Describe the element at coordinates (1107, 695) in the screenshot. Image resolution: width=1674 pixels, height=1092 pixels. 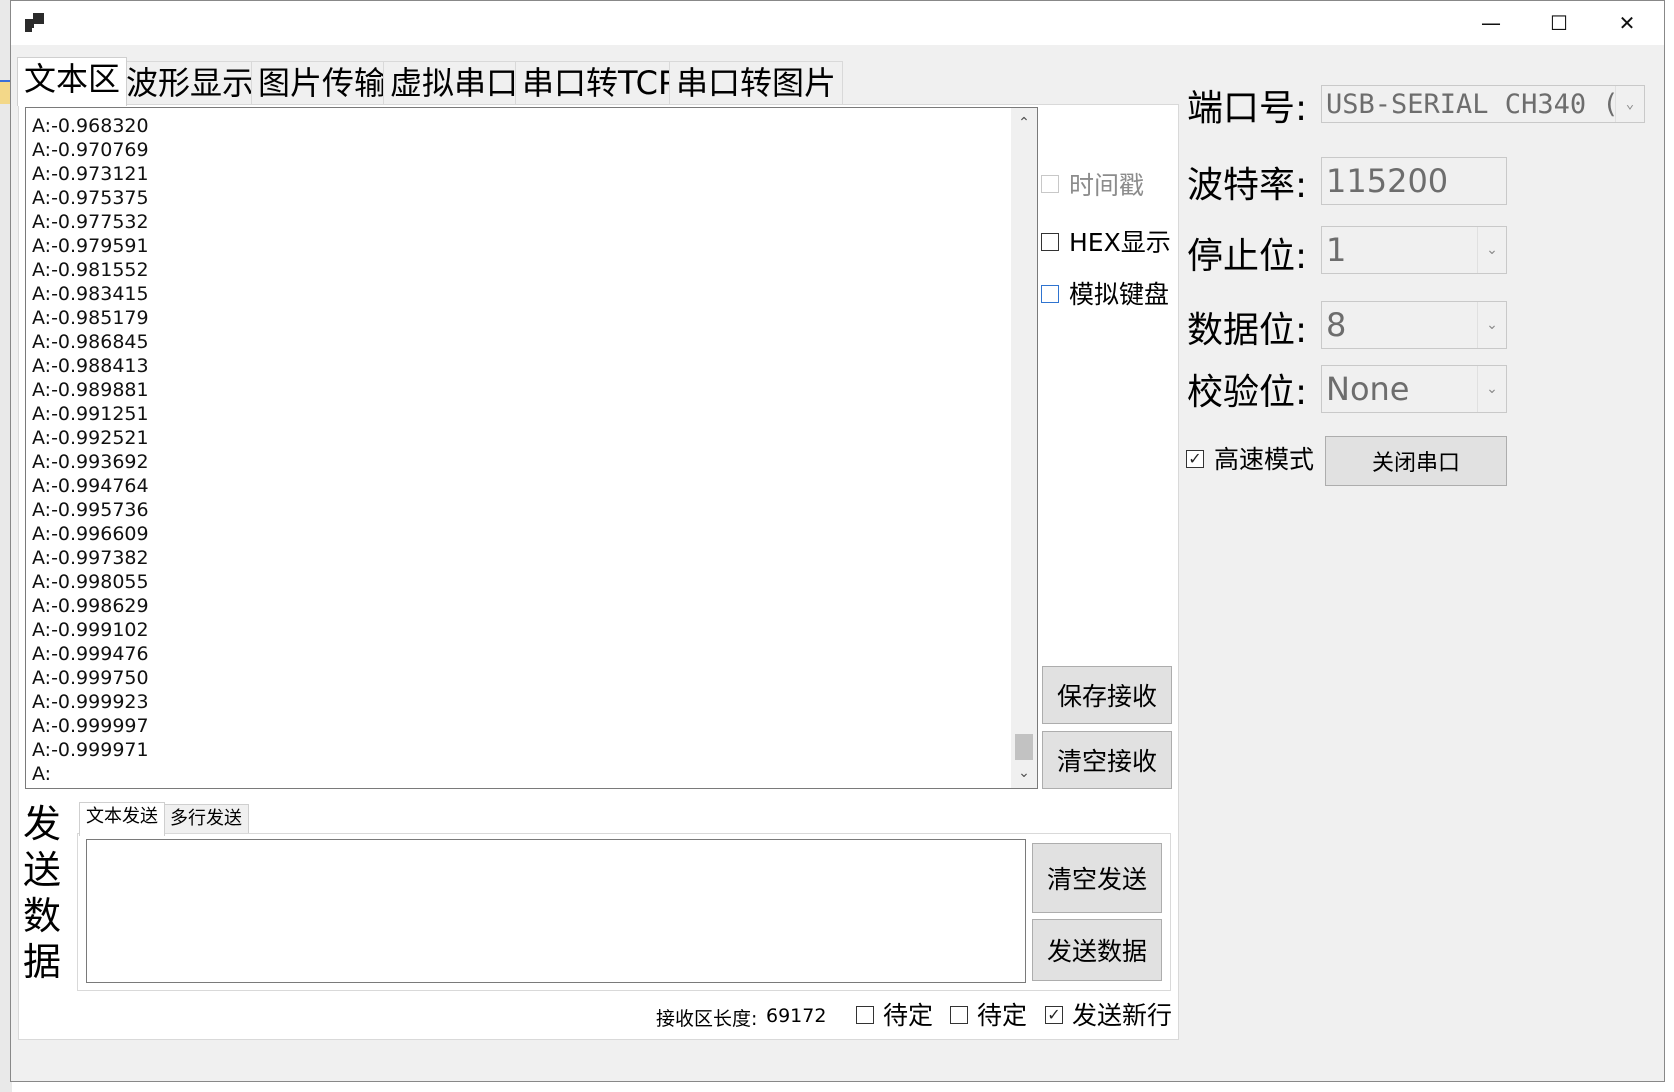
I see `save-receive-button: 保存接收` at that location.